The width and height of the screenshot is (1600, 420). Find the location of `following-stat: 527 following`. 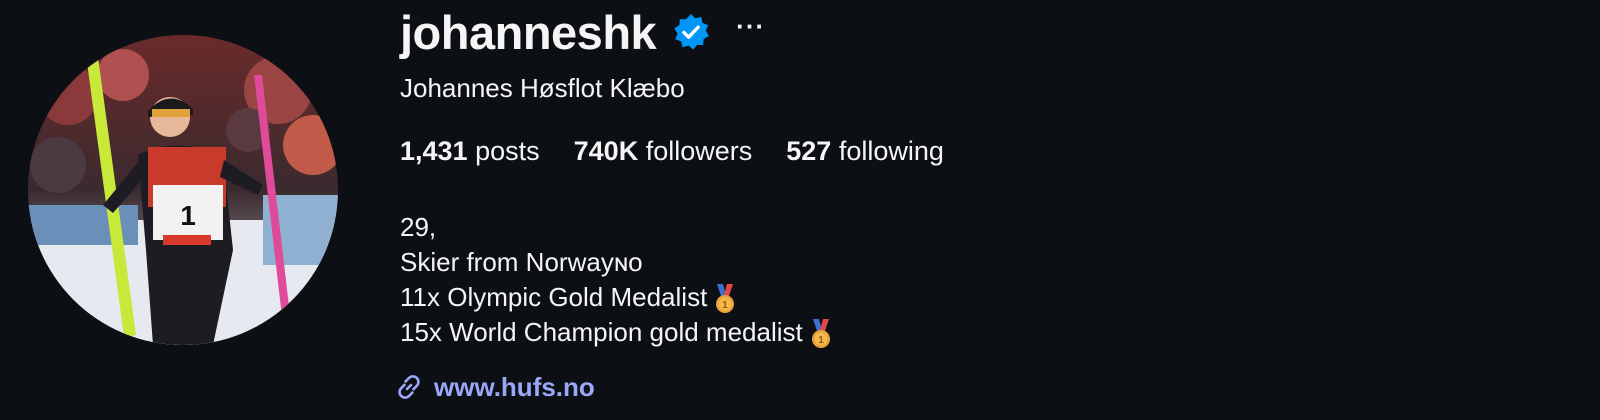

following-stat: 527 following is located at coordinates (865, 151).